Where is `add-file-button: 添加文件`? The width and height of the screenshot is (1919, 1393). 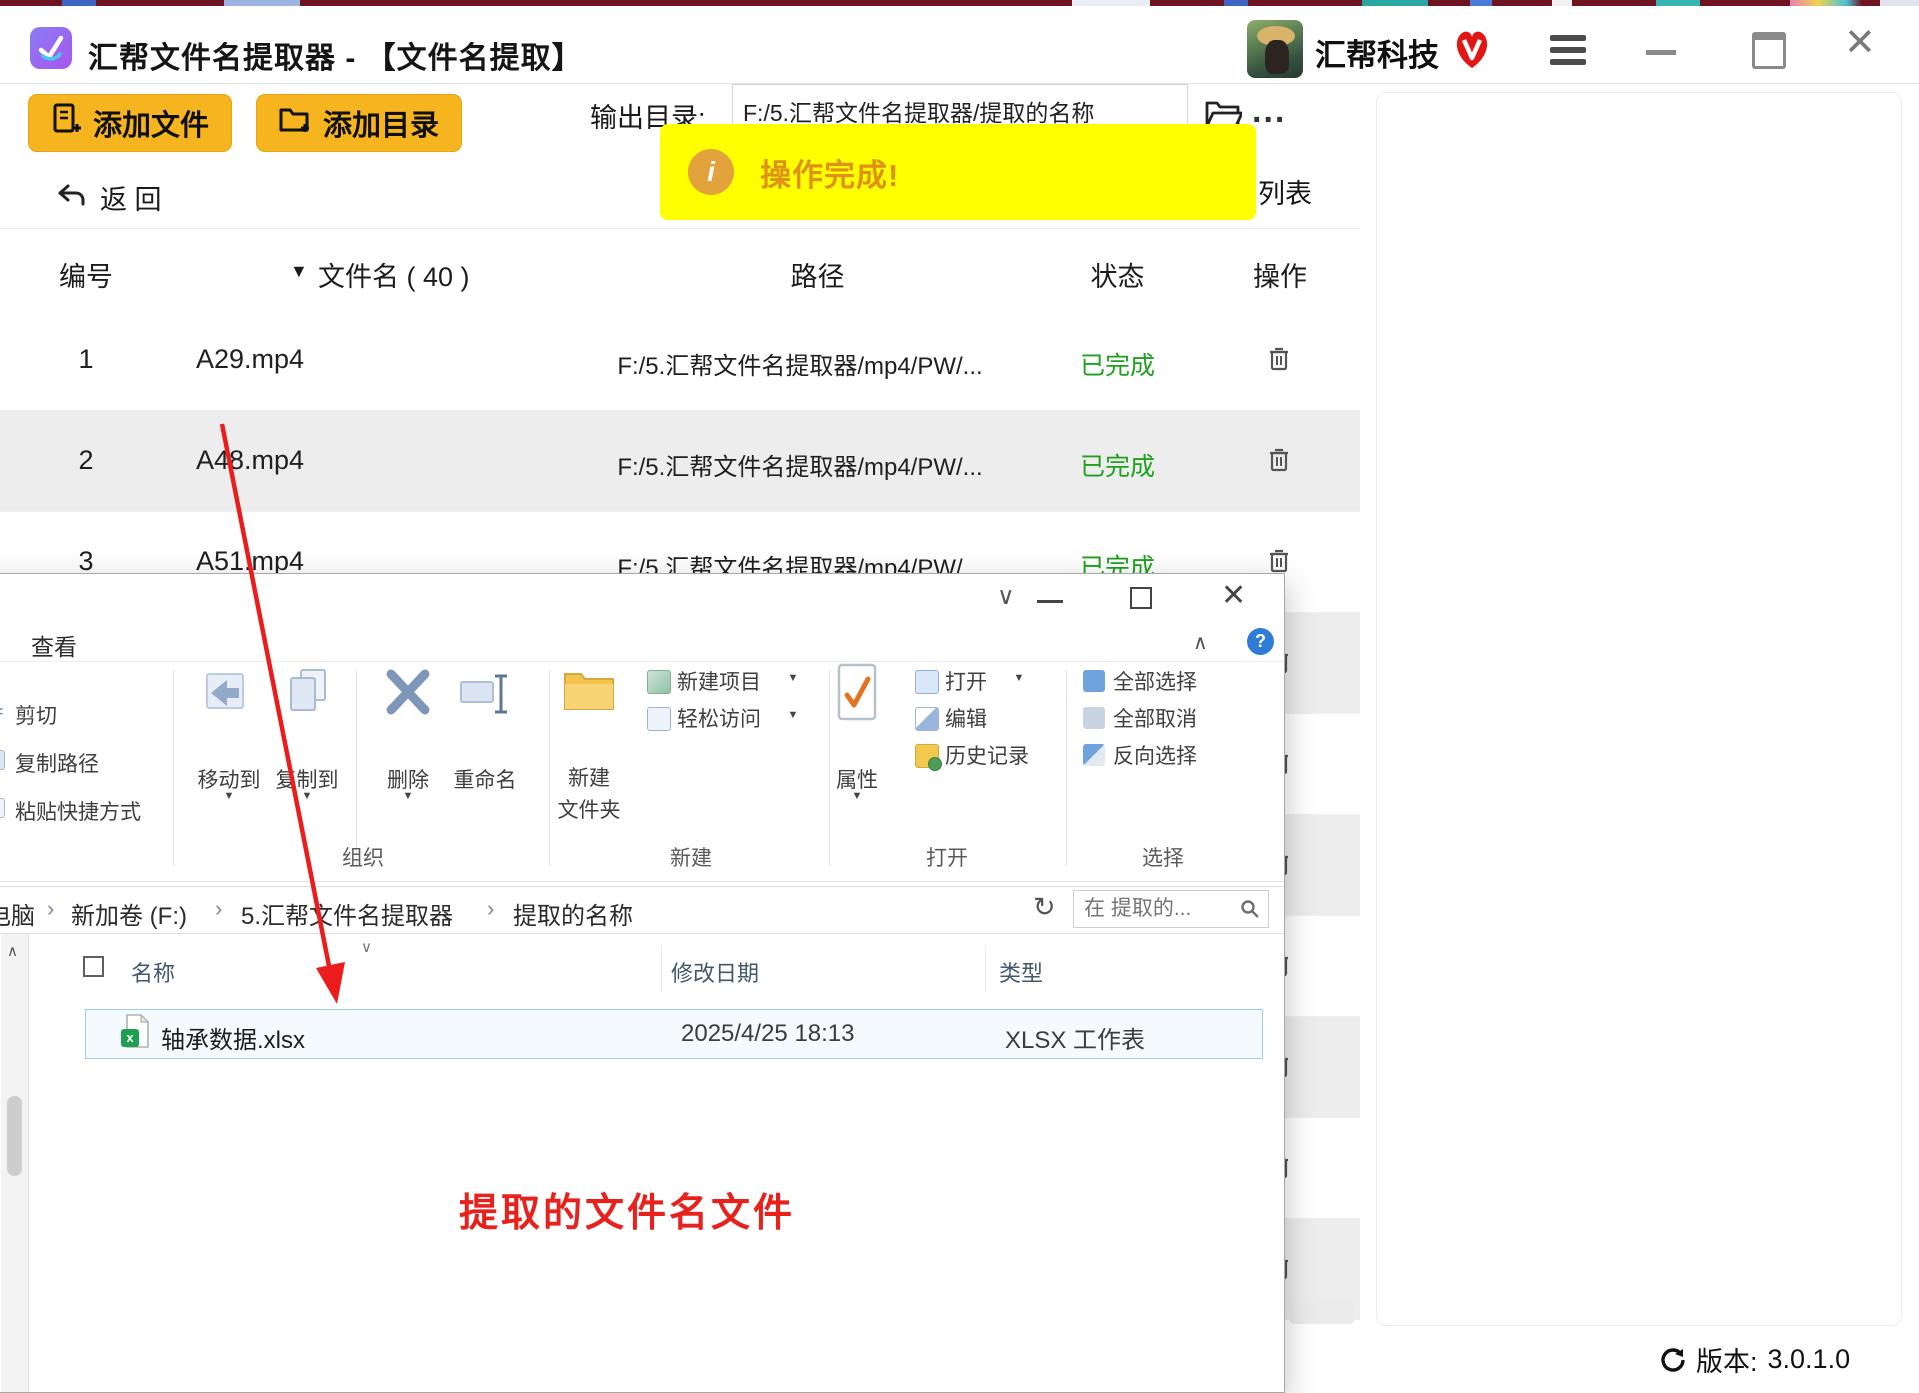 add-file-button: 添加文件 is located at coordinates (130, 123).